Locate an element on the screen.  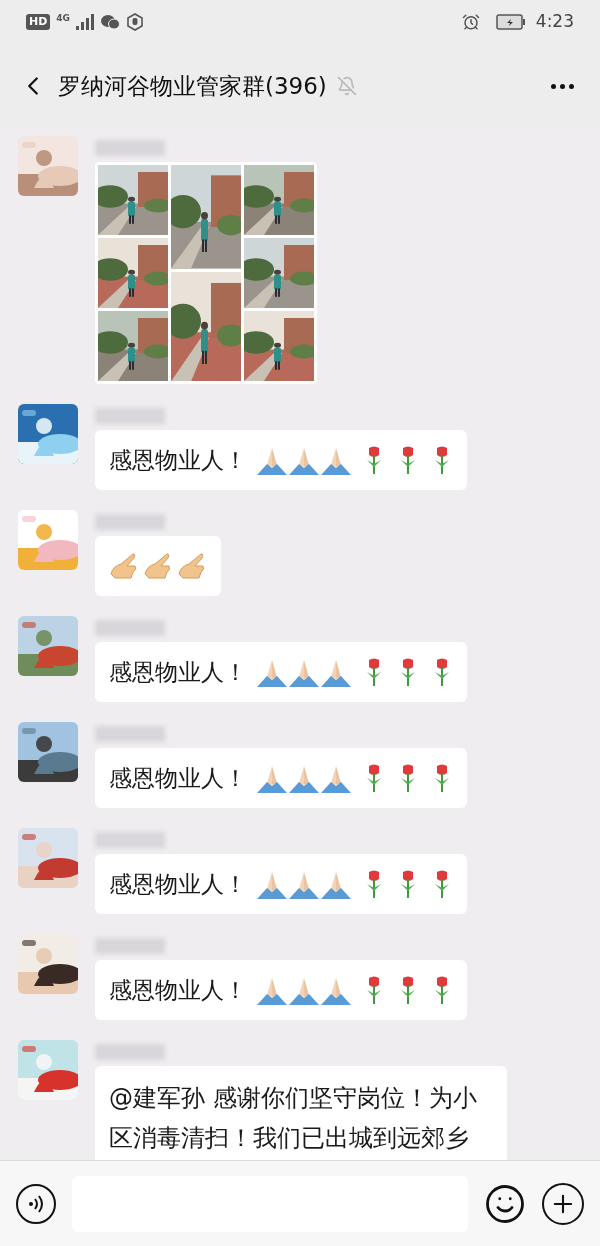
voice-button is located at coordinates (36, 1203).